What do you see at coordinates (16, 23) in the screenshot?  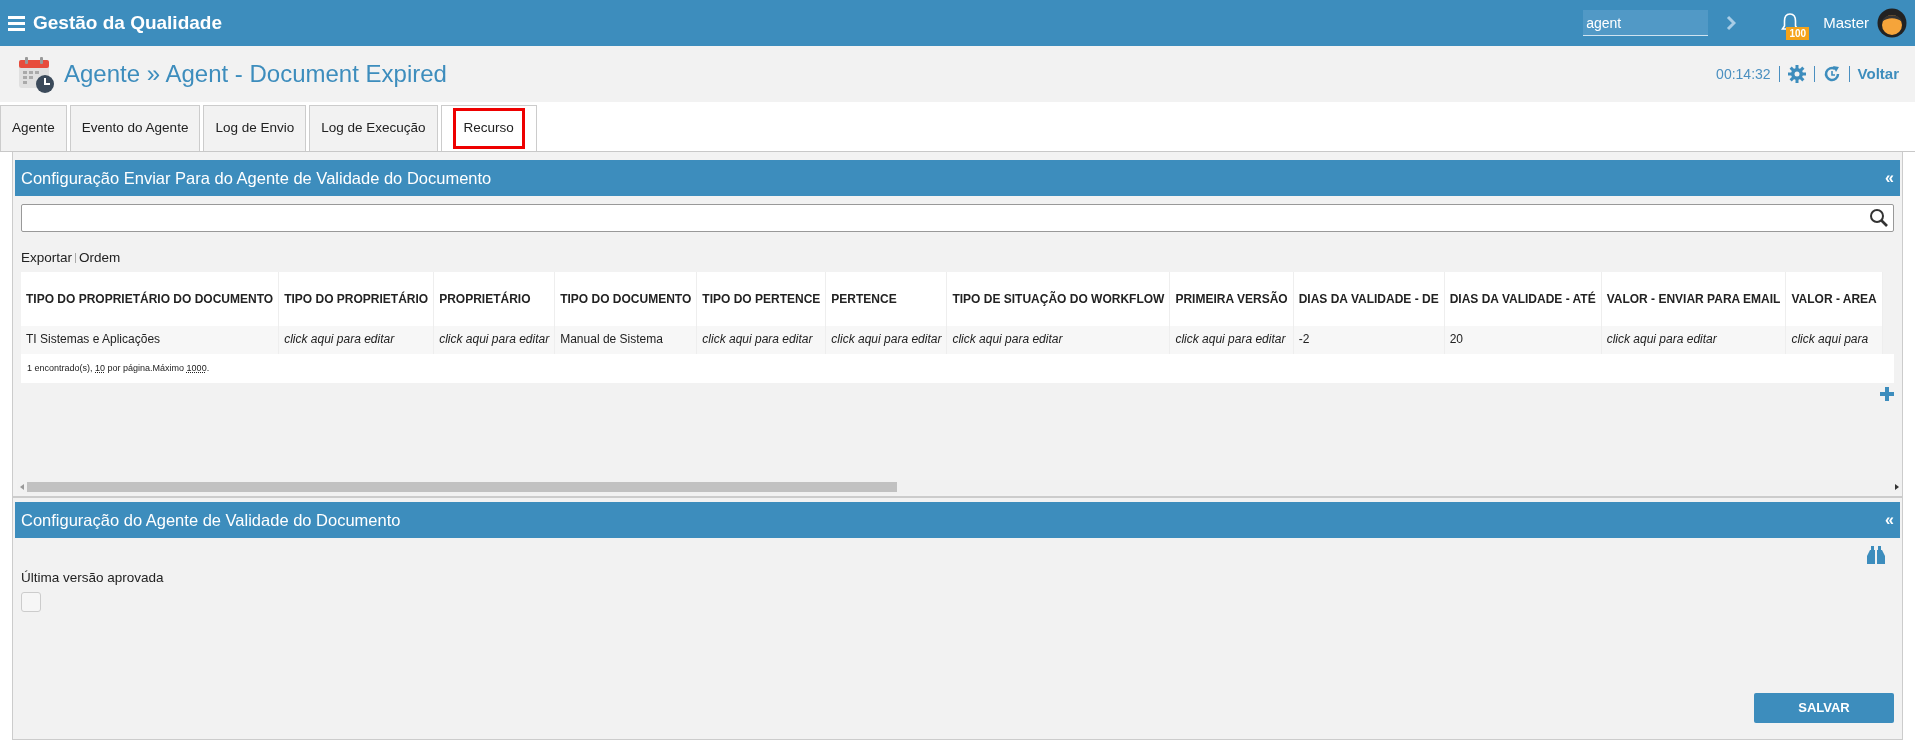 I see `menu-icon` at bounding box center [16, 23].